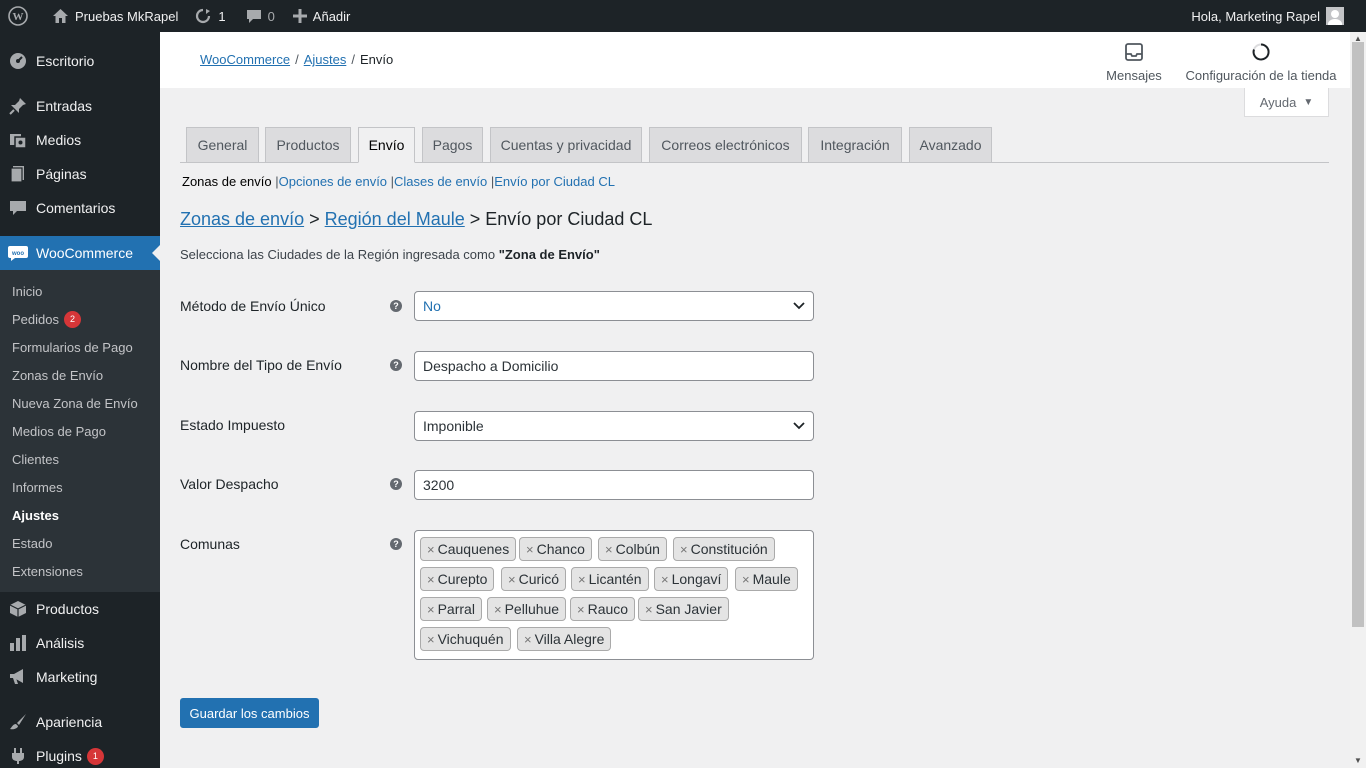  I want to click on submenu-formularios-de-pago: Formularios de Pago, so click(80, 347).